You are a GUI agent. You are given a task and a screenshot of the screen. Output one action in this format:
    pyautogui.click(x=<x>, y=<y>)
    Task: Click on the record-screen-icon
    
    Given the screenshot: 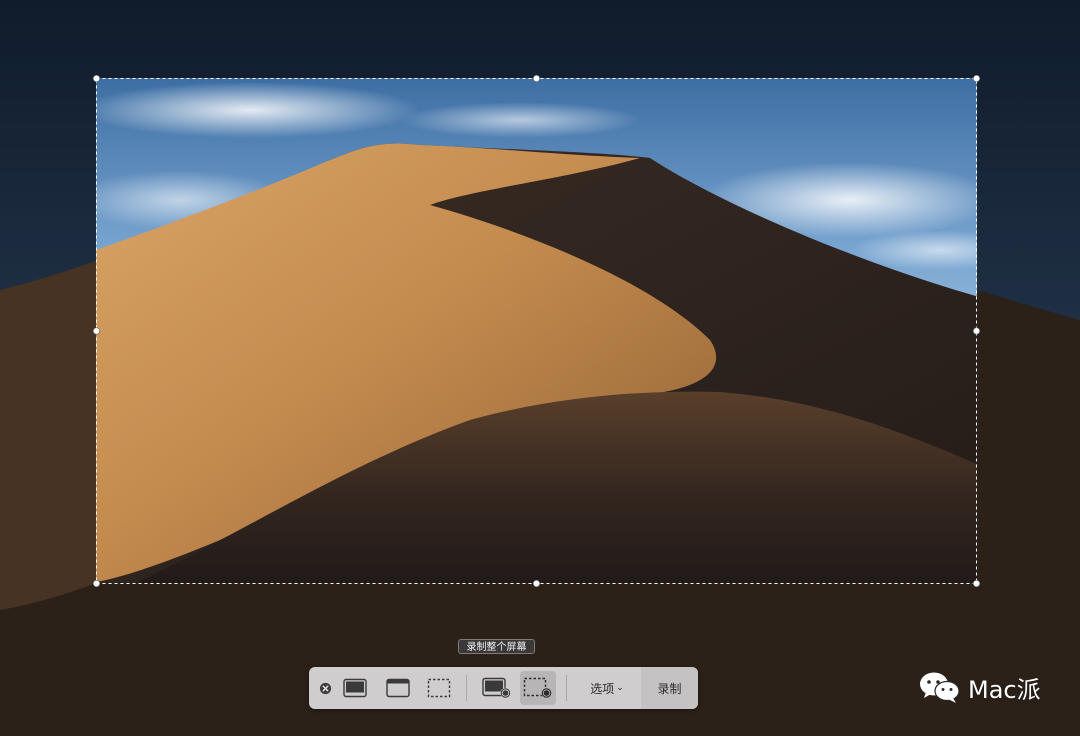 What is the action you would take?
    pyautogui.click(x=496, y=688)
    